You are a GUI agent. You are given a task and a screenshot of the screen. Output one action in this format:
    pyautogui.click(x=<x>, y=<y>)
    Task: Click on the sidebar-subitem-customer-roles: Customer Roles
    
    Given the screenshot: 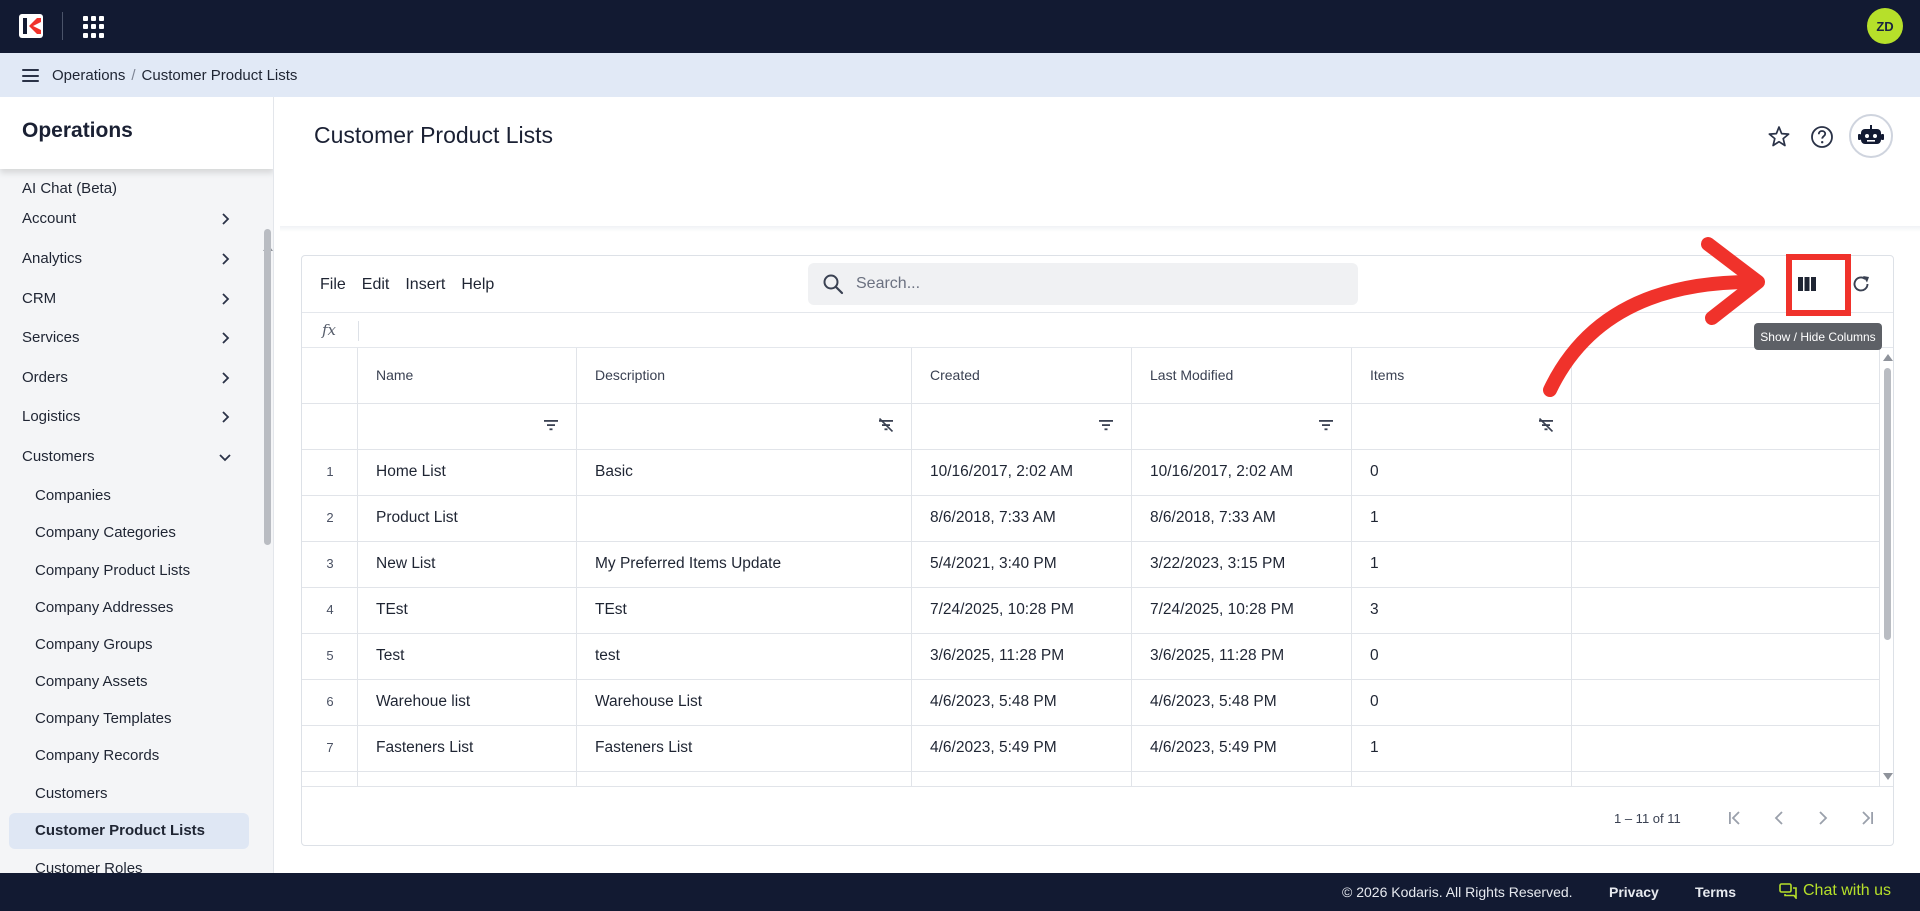 What is the action you would take?
    pyautogui.click(x=129, y=862)
    